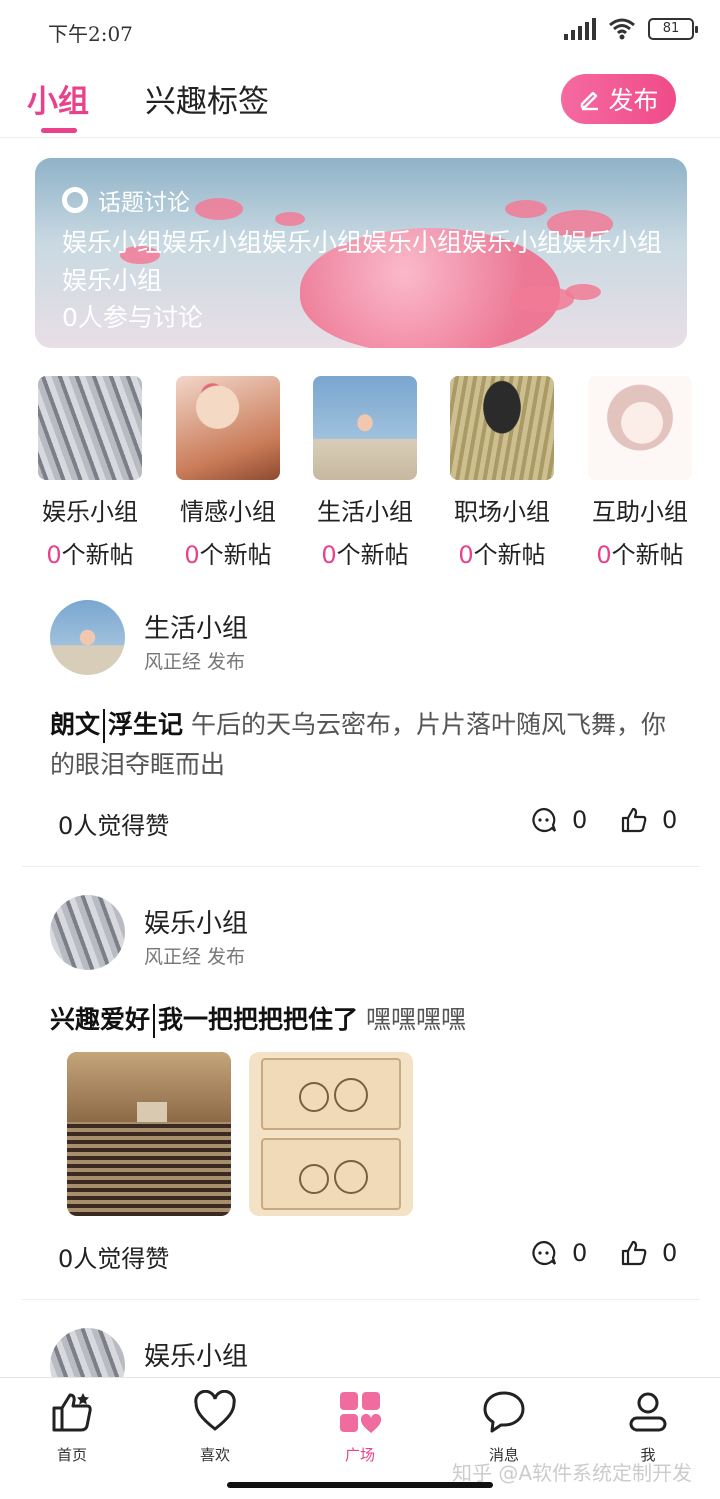  I want to click on group-name: 互助小组, so click(640, 512).